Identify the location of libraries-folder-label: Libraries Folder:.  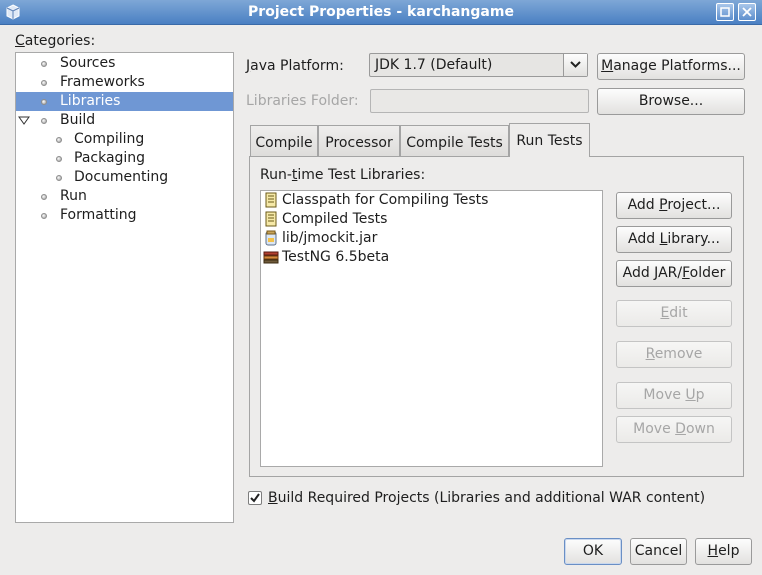
(302, 101).